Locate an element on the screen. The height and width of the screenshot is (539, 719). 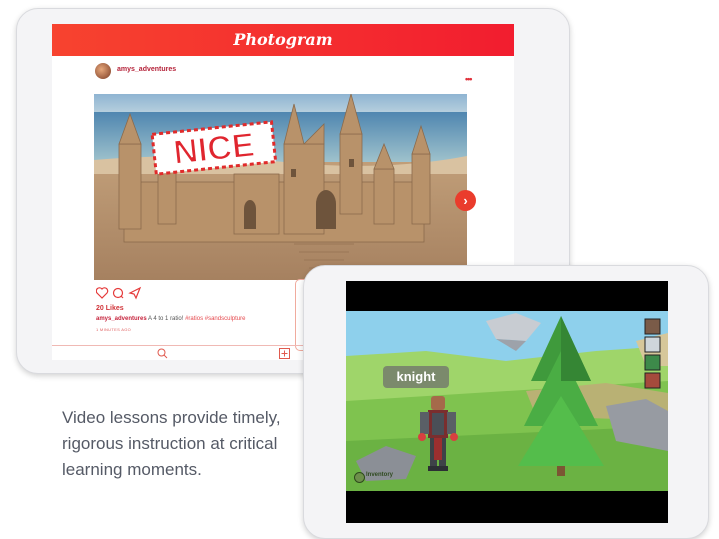
app-title: Photogram is located at coordinates (283, 39).